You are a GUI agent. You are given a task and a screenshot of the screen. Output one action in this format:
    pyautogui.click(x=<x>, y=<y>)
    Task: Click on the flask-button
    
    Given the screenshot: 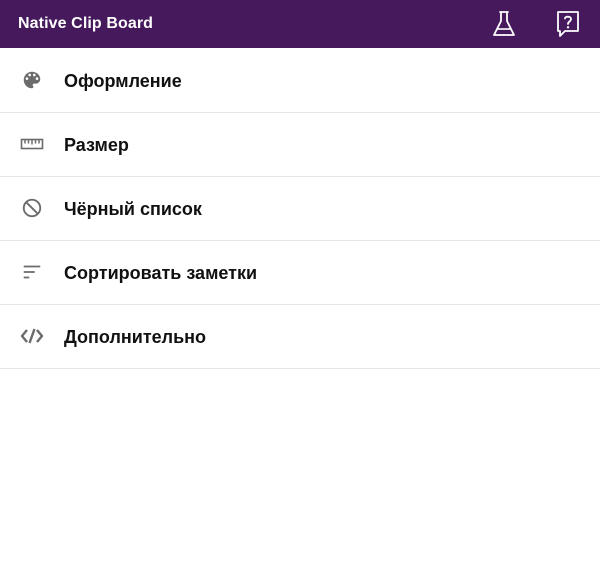 What is the action you would take?
    pyautogui.click(x=504, y=24)
    